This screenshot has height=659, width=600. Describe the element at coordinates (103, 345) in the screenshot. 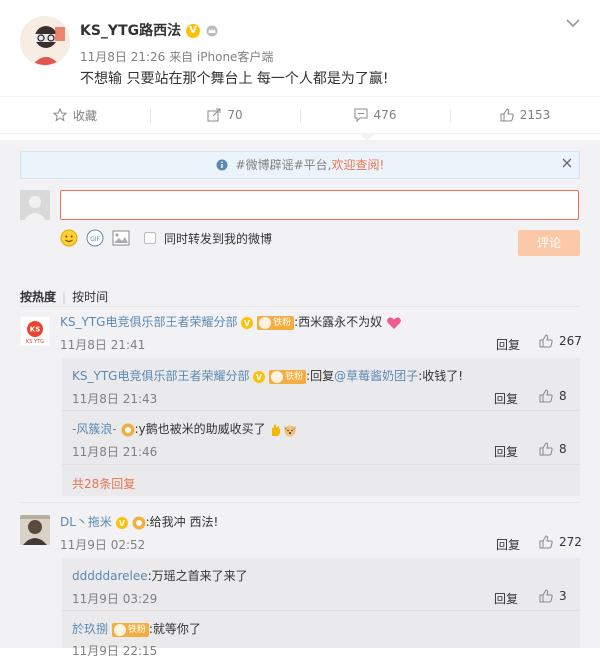

I see `comment-time: 11月8日 21:41` at that location.